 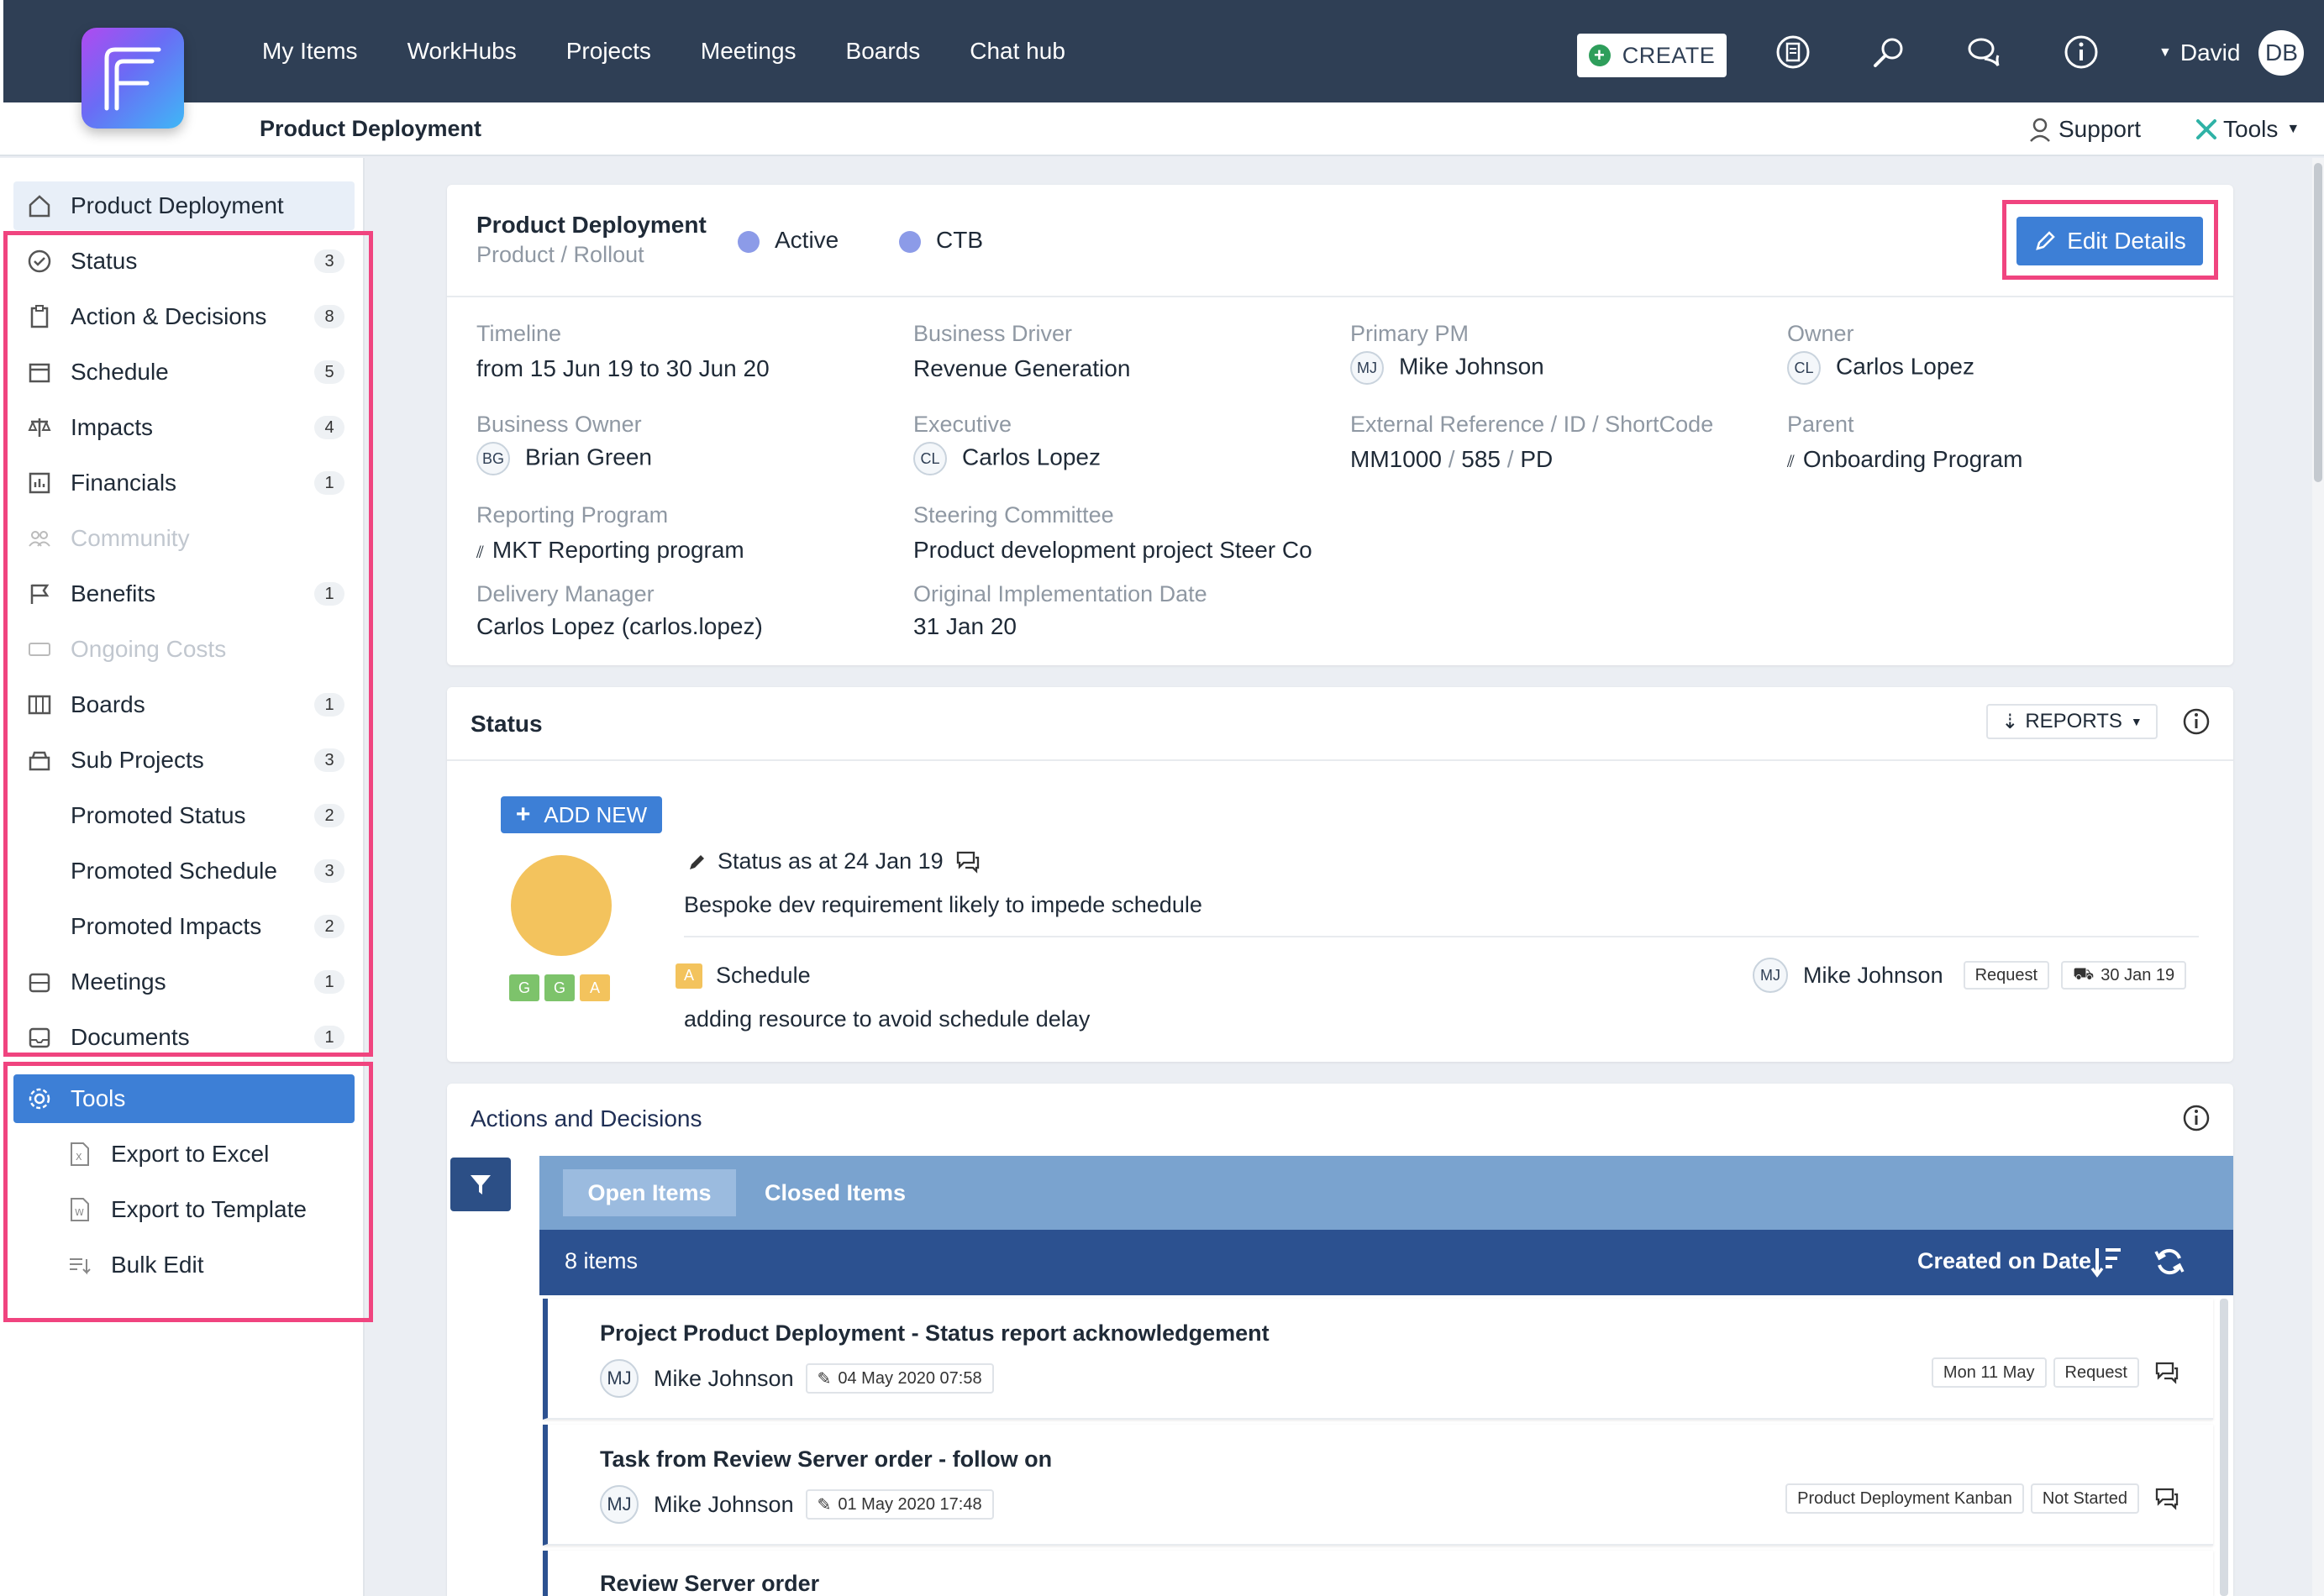 What do you see at coordinates (2004, 1261) in the screenshot?
I see `sort-label: Created on Date` at bounding box center [2004, 1261].